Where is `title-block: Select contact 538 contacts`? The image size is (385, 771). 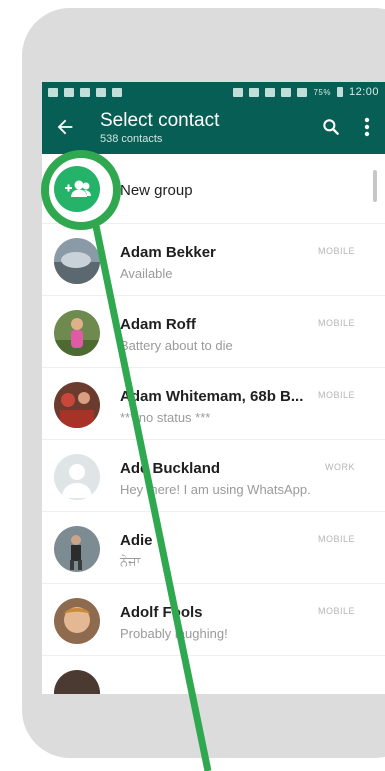 title-block: Select contact 538 contacts is located at coordinates (159, 128).